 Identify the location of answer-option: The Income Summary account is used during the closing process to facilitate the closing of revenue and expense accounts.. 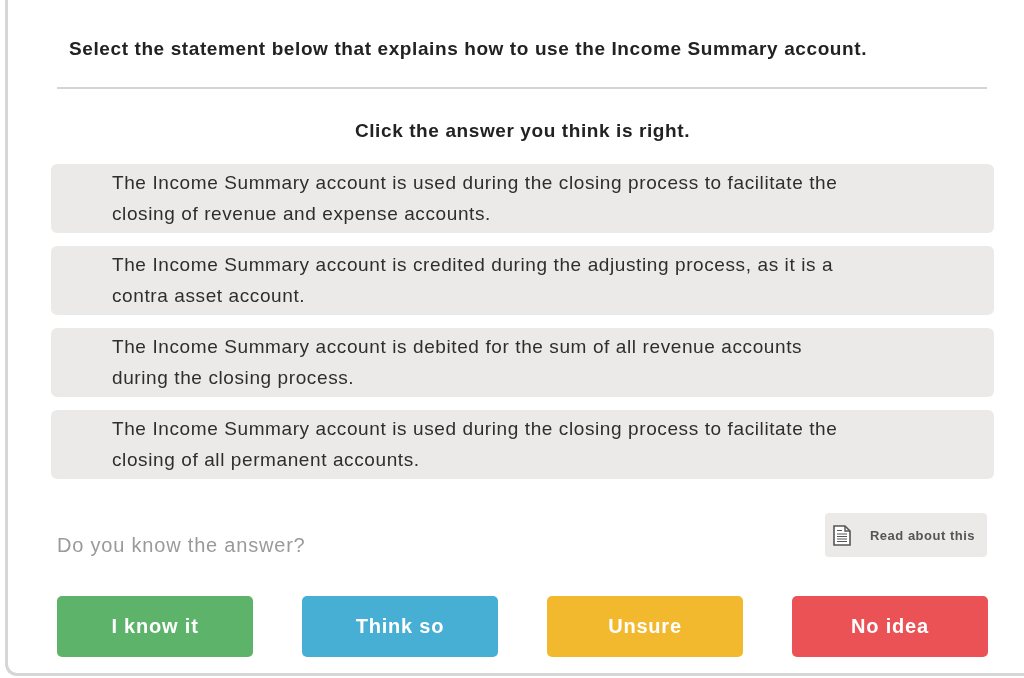
(522, 198).